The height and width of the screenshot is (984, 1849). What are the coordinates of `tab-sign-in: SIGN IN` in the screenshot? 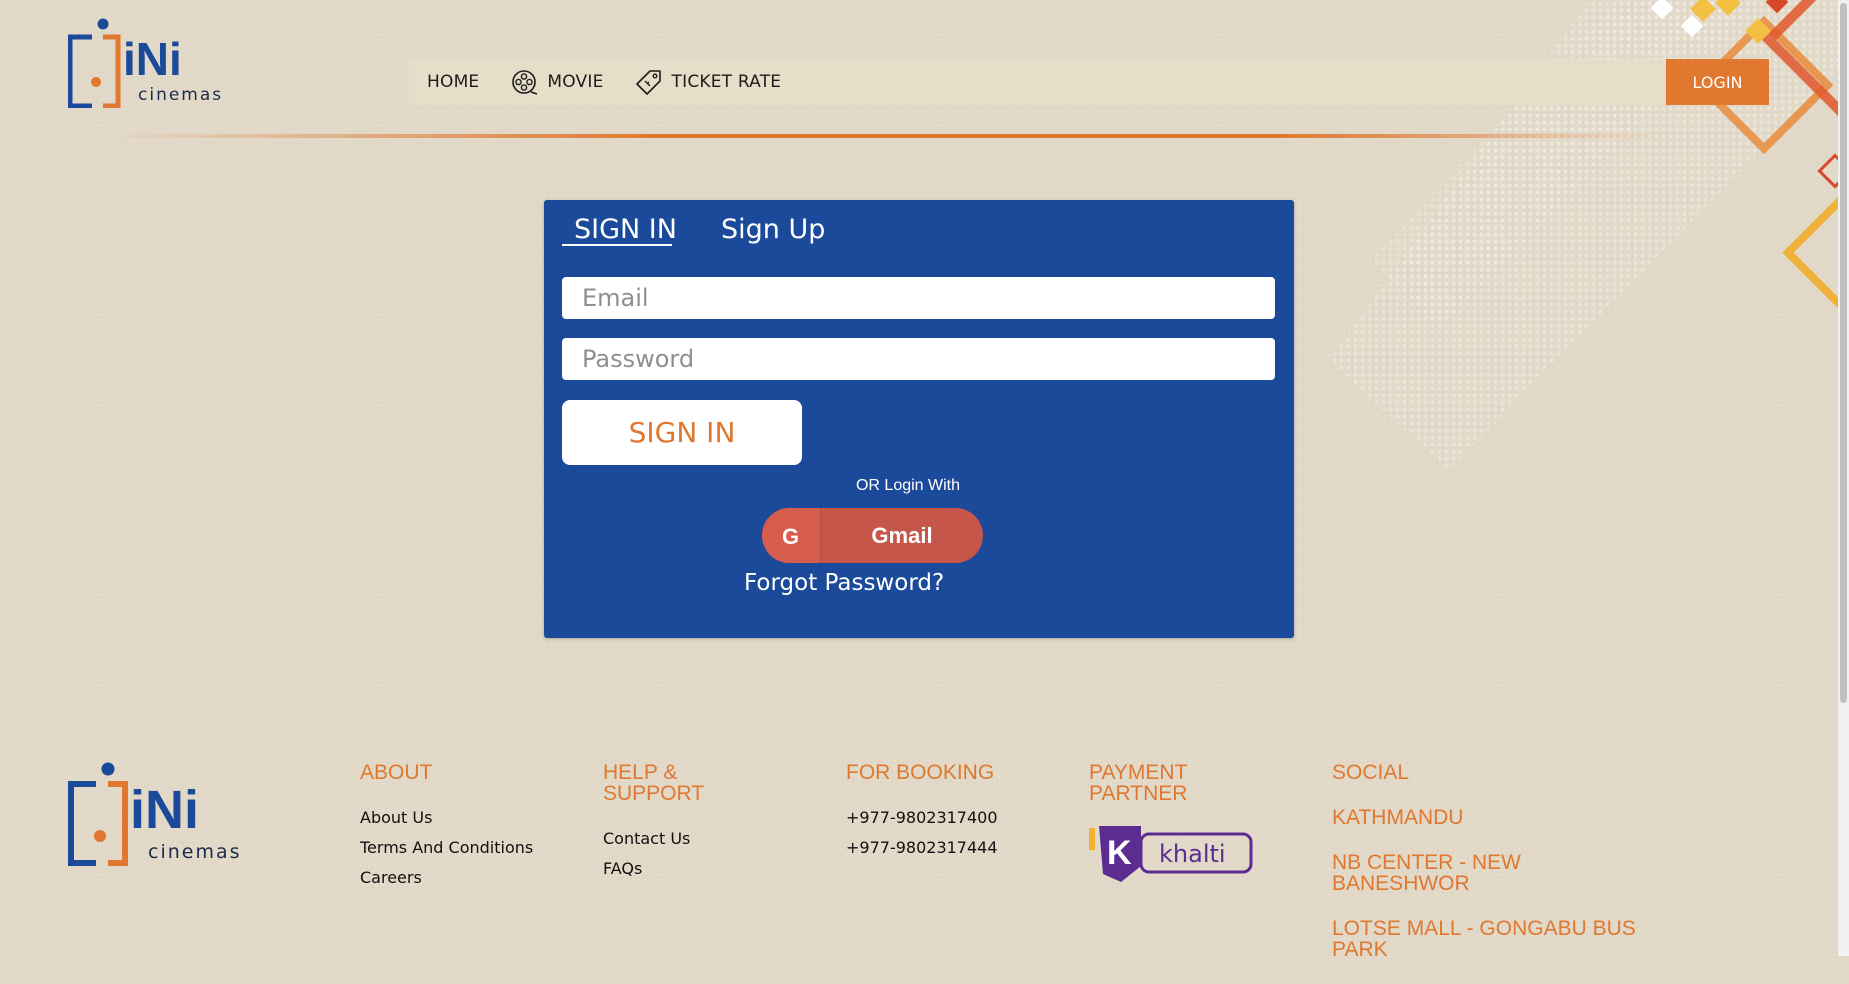 It's located at (625, 229).